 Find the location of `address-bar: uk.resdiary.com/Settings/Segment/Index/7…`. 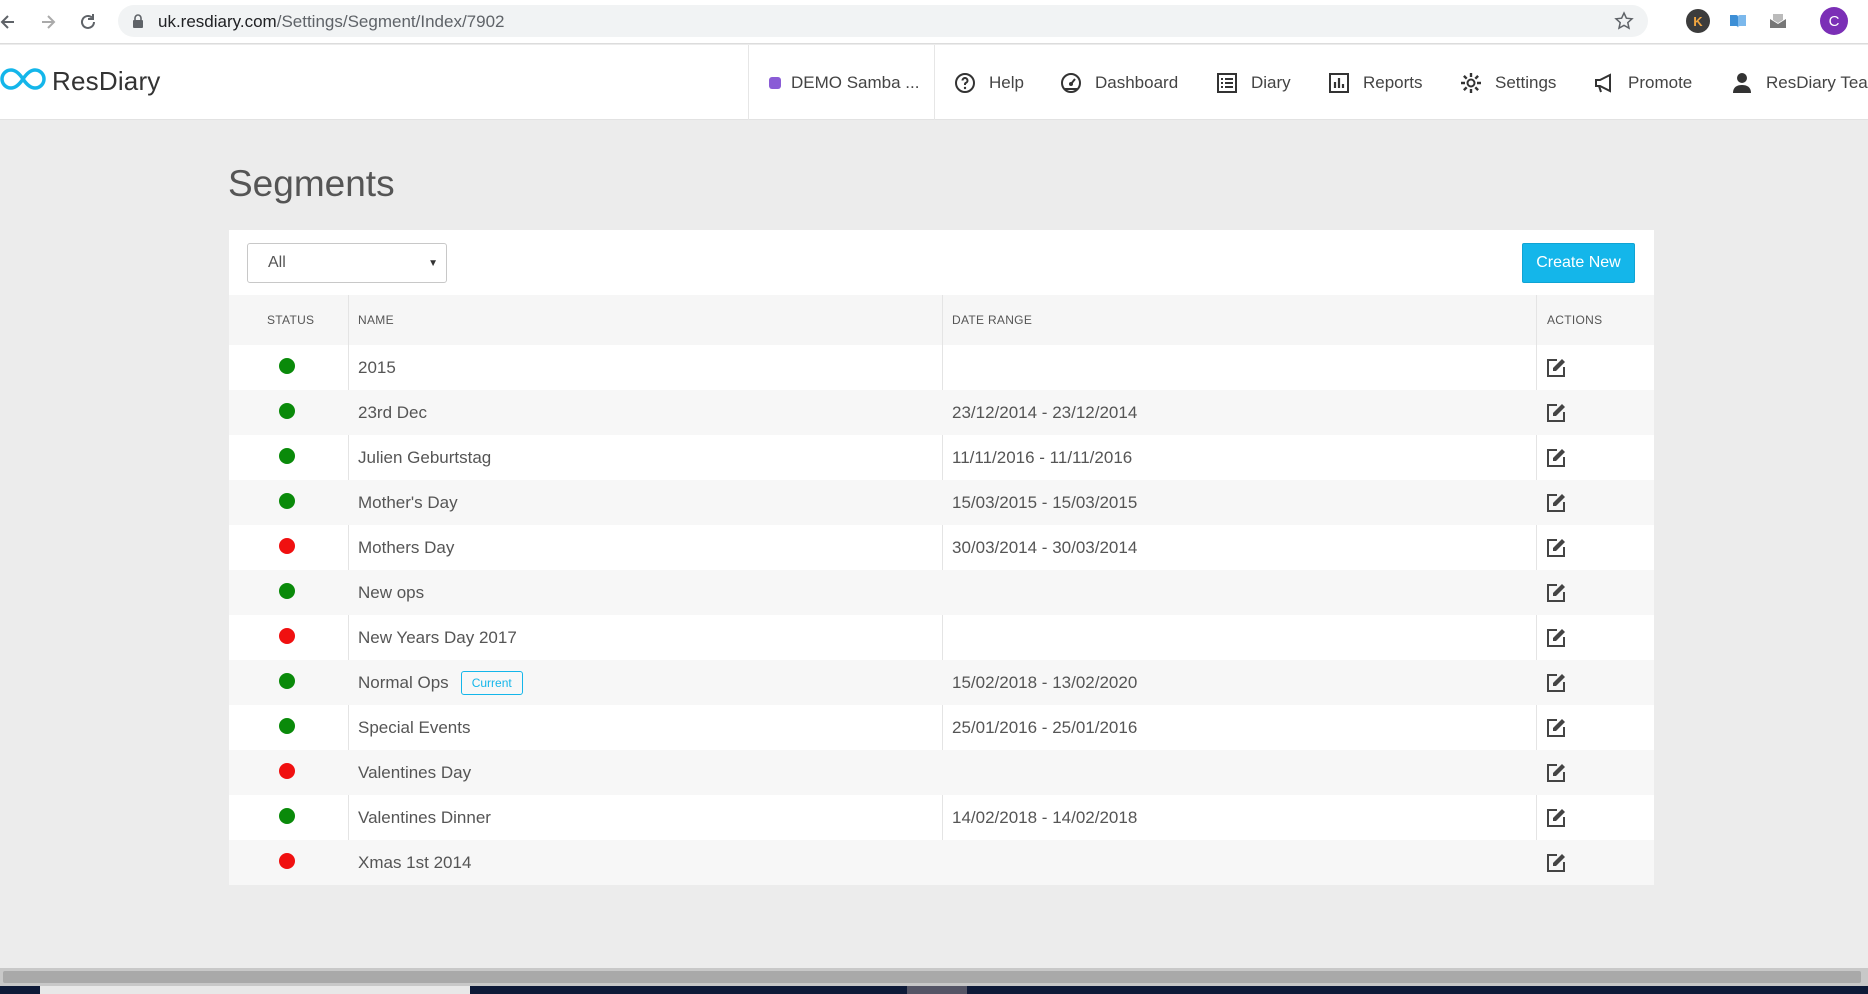

address-bar: uk.resdiary.com/Settings/Segment/Index/7… is located at coordinates (883, 21).